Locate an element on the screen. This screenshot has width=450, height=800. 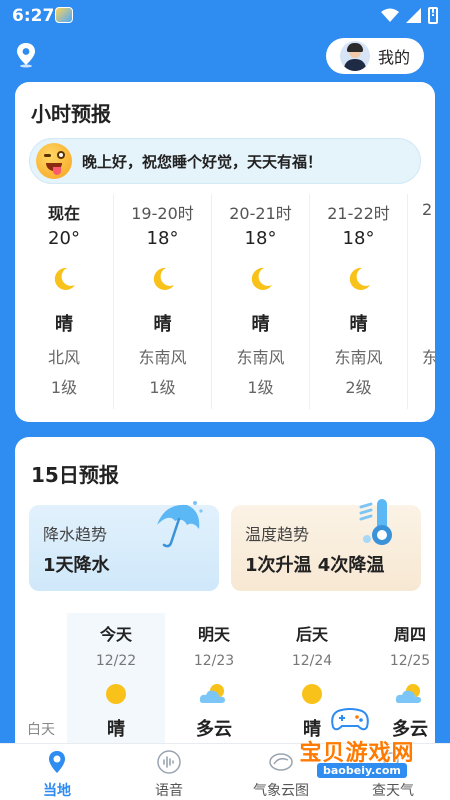
winking-face-icon is located at coordinates (54, 161).